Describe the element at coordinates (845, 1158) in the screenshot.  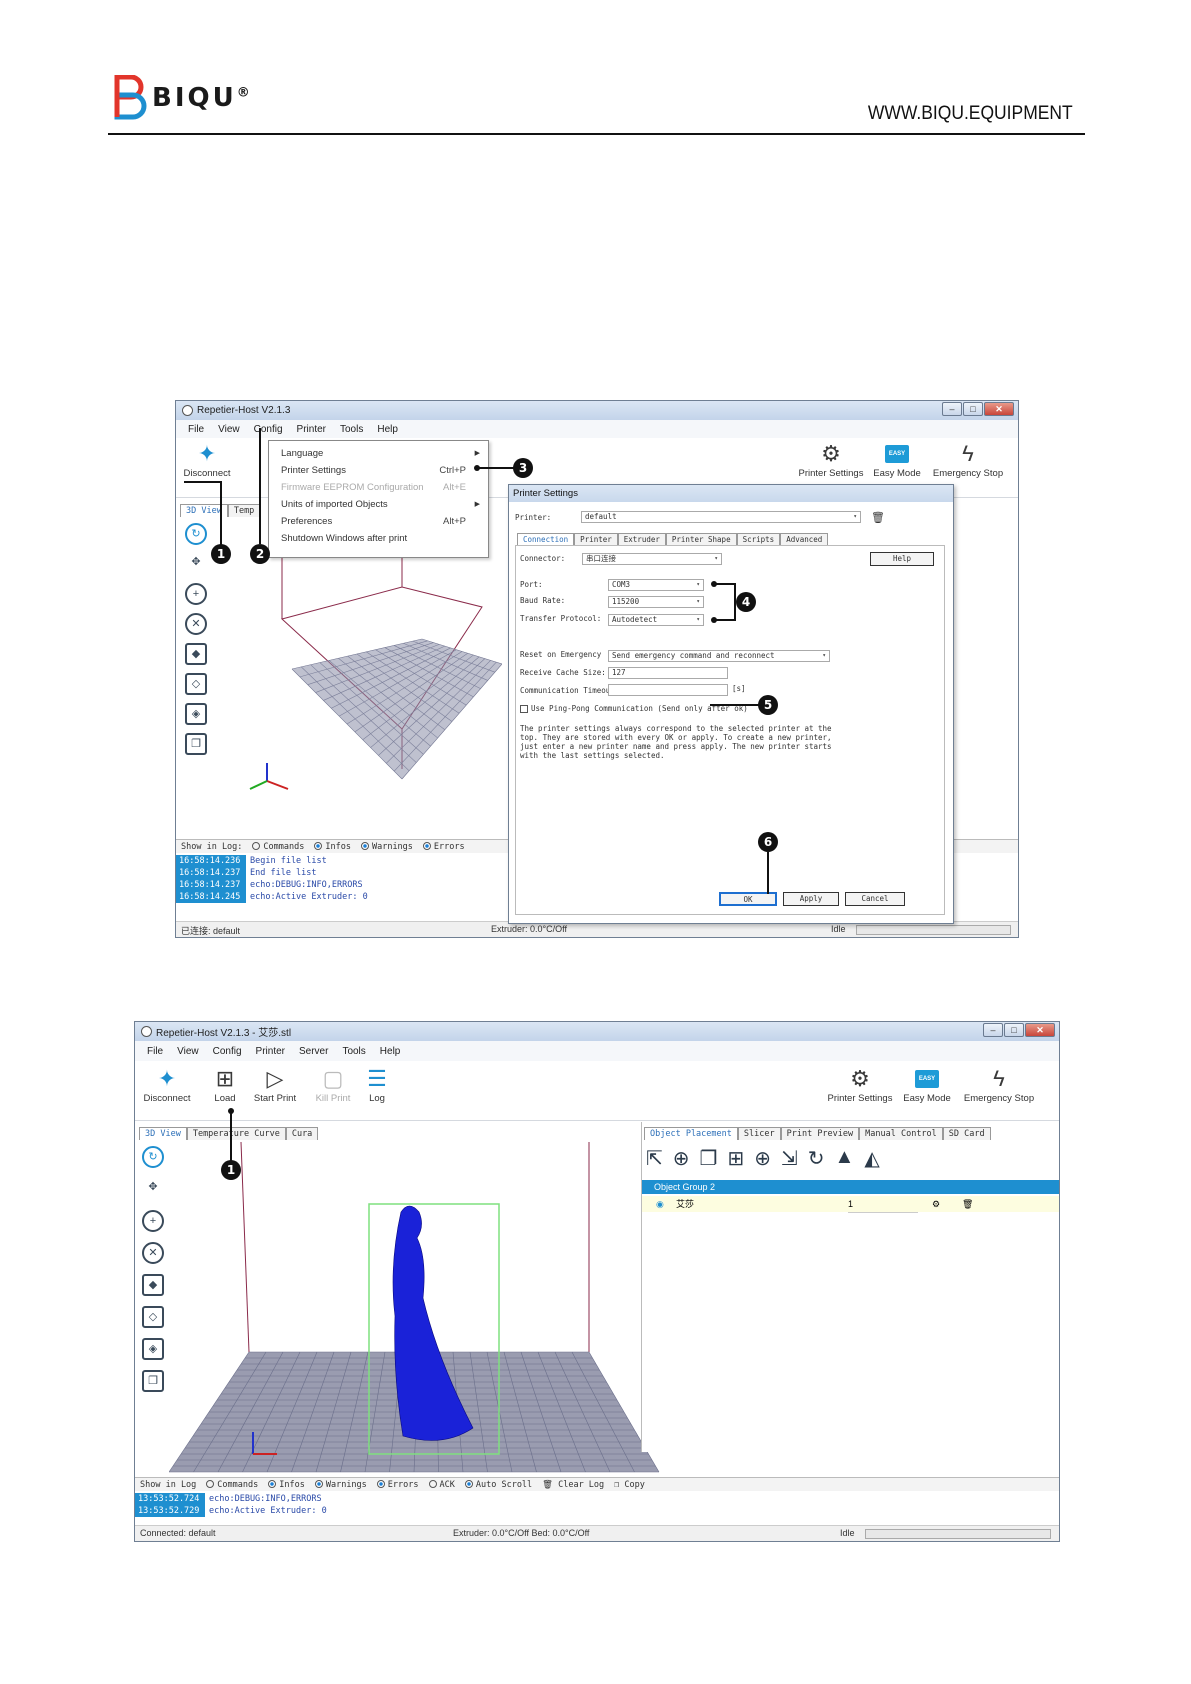
I see `cut-object-icon: ▲` at that location.